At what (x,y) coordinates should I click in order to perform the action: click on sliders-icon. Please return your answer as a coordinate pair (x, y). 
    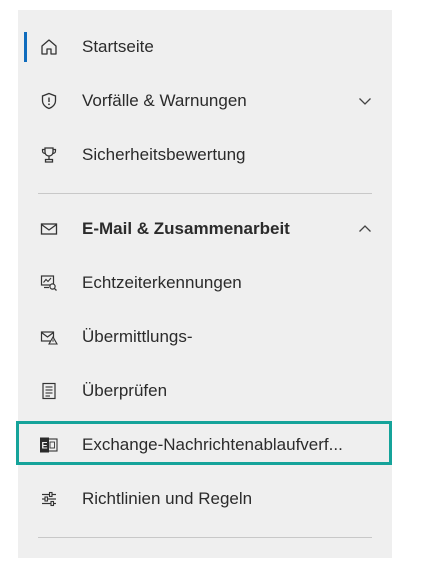
    Looking at the image, I should click on (49, 499).